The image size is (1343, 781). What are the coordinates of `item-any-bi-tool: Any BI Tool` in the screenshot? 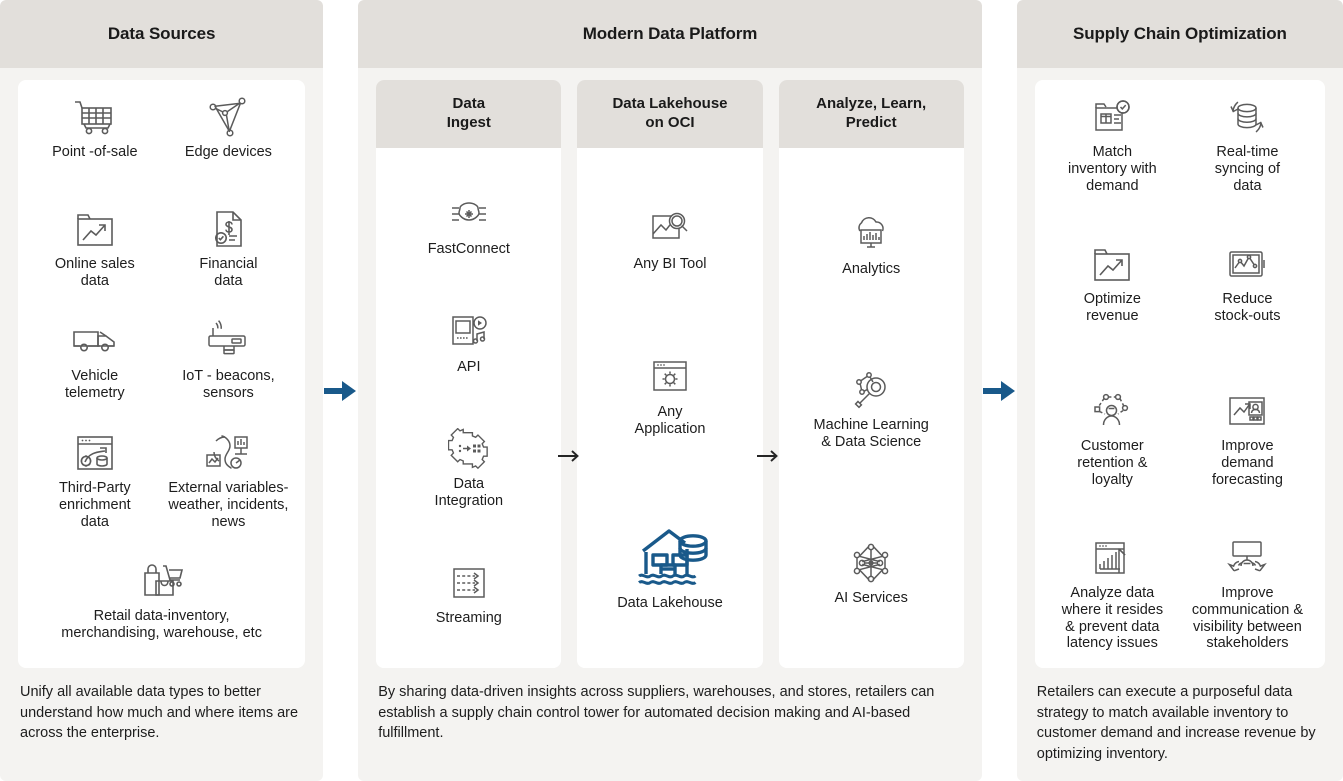 It's located at (669, 239).